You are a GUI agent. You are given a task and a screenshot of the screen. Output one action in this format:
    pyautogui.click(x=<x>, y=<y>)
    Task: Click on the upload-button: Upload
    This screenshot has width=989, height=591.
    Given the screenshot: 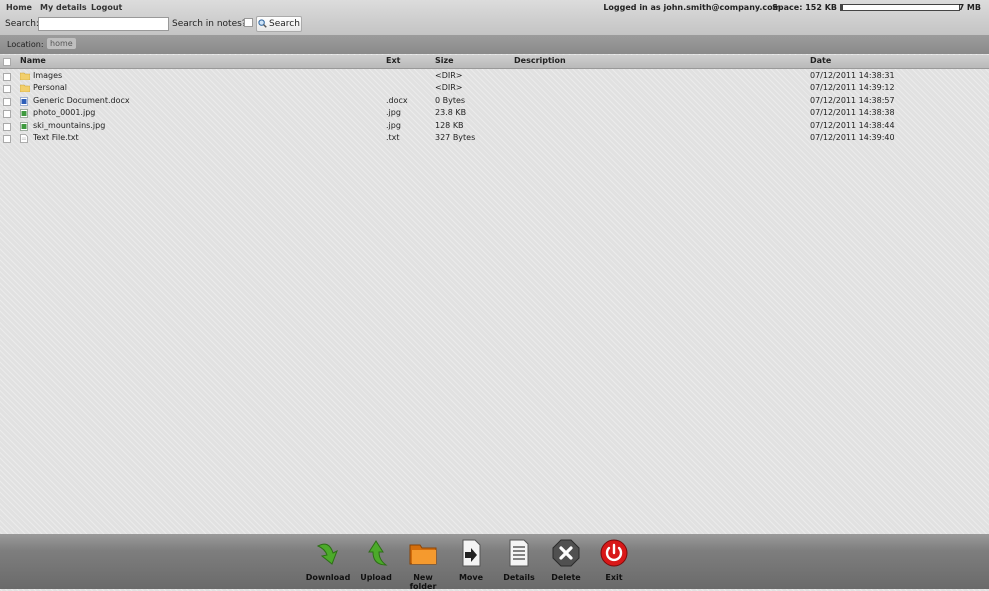 What is the action you would take?
    pyautogui.click(x=376, y=560)
    